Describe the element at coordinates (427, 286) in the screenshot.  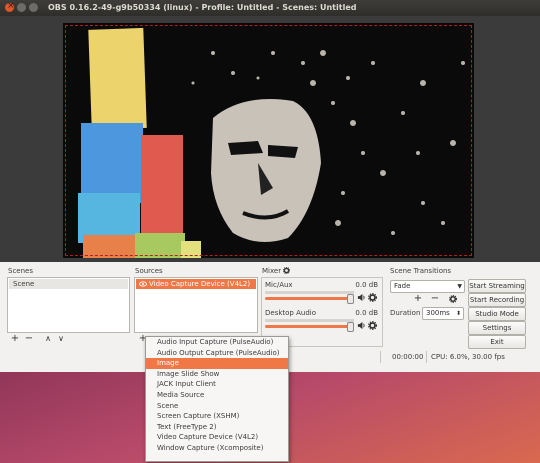
I see `transition-select: Fade ▼` at that location.